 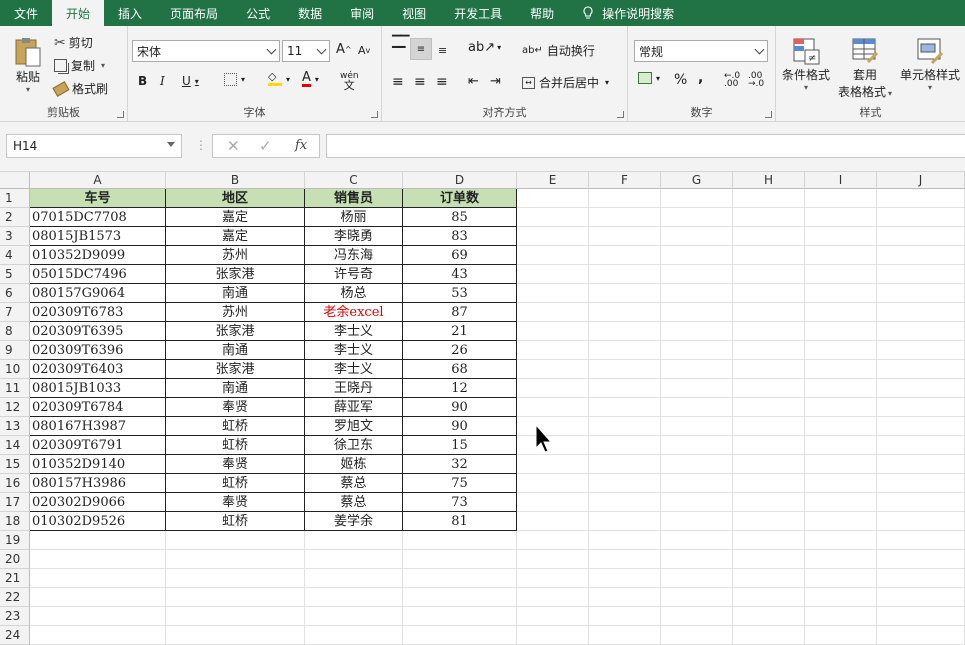 I want to click on fill-color-button: ◇ ▾, so click(x=279, y=78).